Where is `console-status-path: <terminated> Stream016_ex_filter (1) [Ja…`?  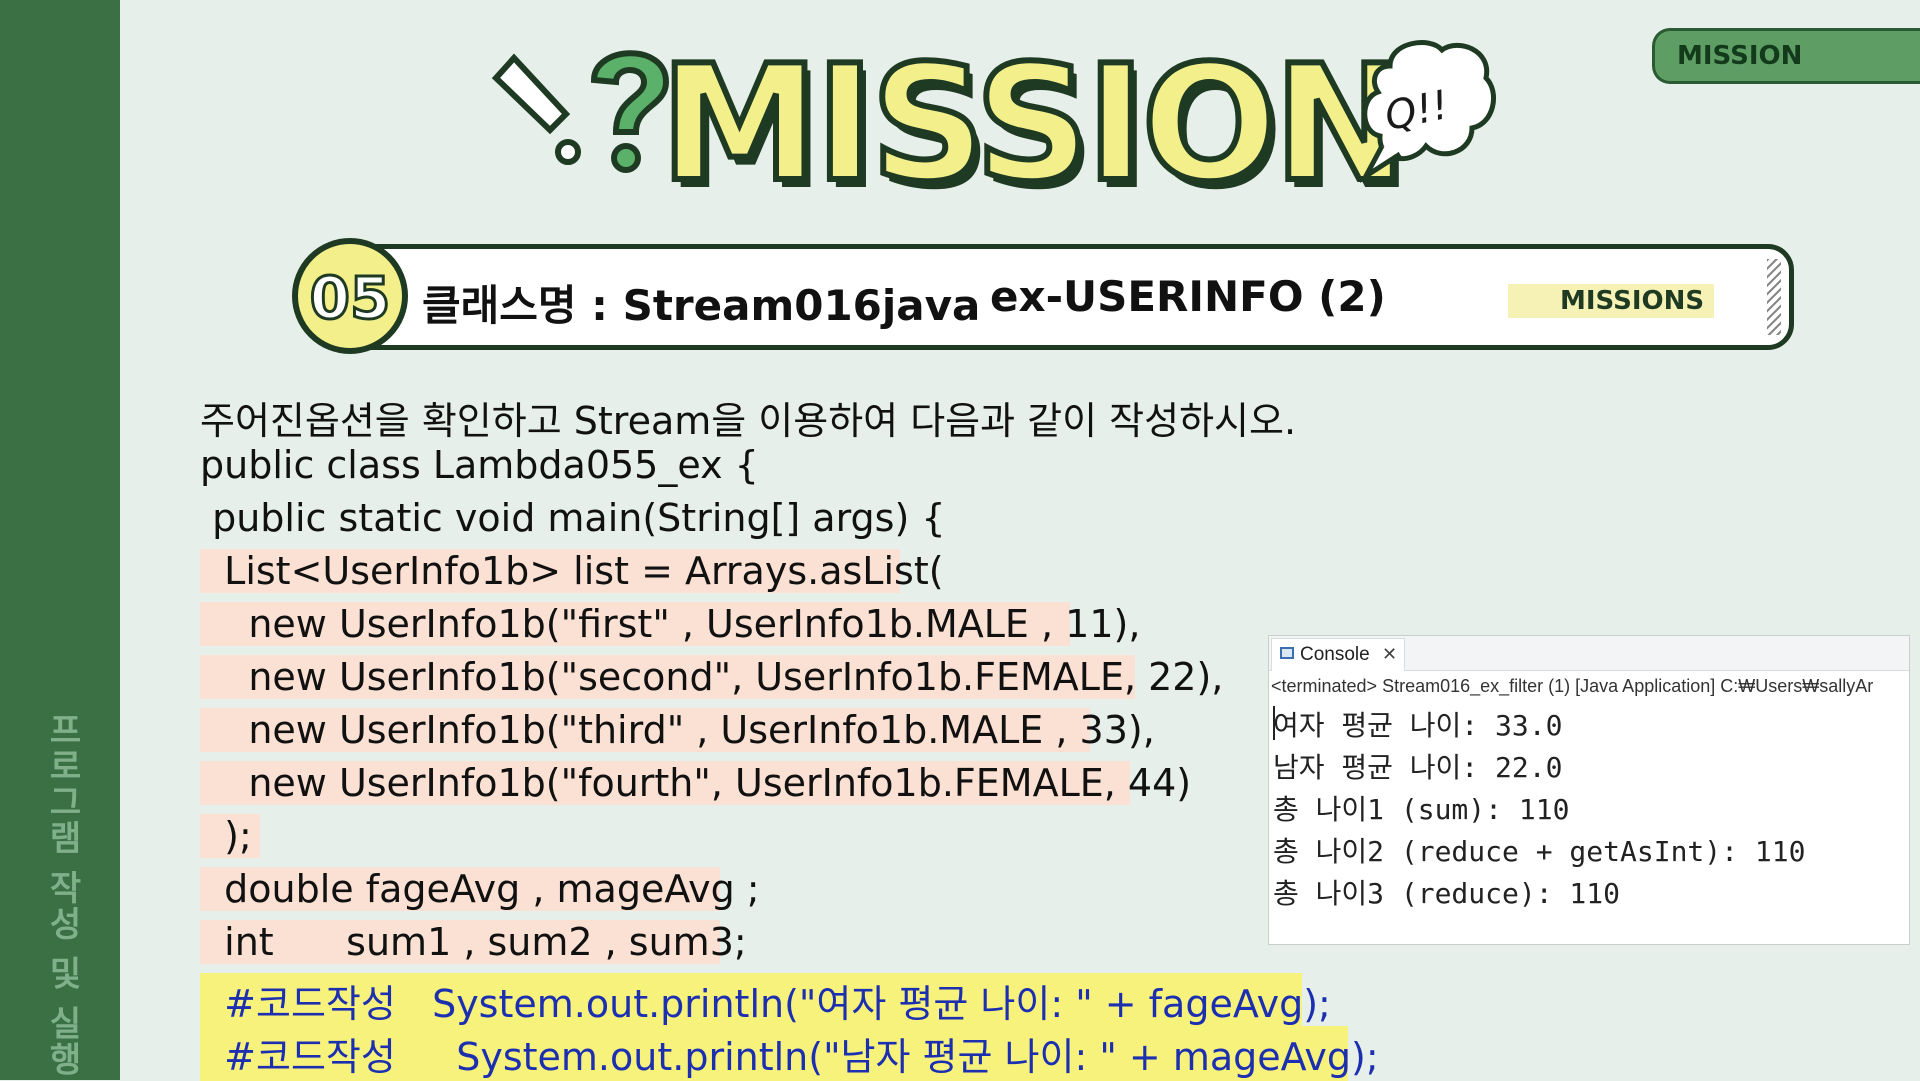 console-status-path: <terminated> Stream016_ex_filter (1) [Ja… is located at coordinates (1572, 686).